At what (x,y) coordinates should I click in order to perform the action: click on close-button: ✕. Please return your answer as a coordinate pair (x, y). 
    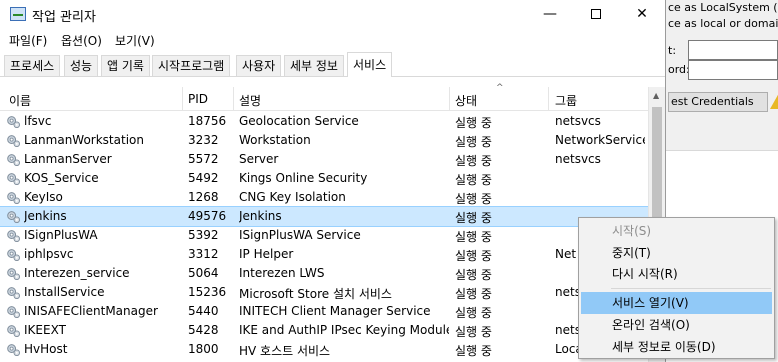
    Looking at the image, I should click on (642, 15).